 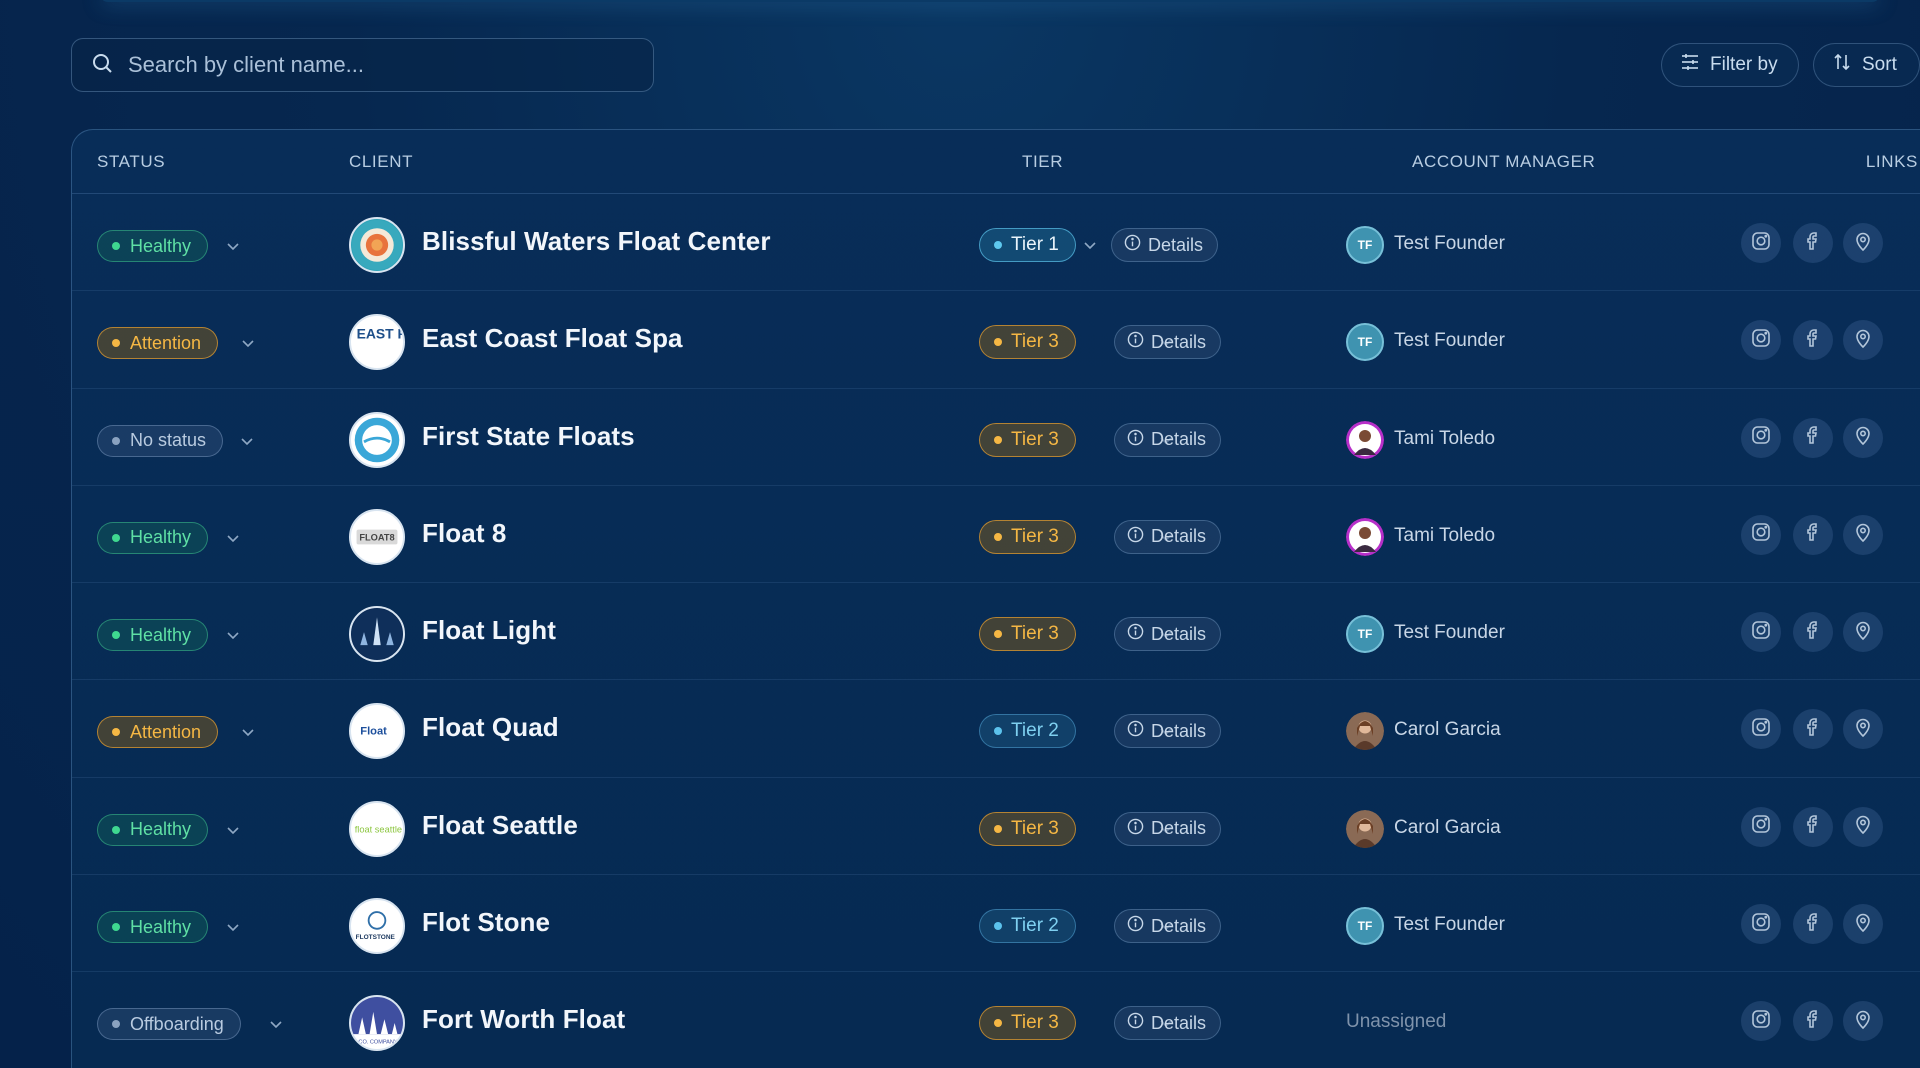 I want to click on client-name: Fort Worth Float, so click(x=523, y=1019).